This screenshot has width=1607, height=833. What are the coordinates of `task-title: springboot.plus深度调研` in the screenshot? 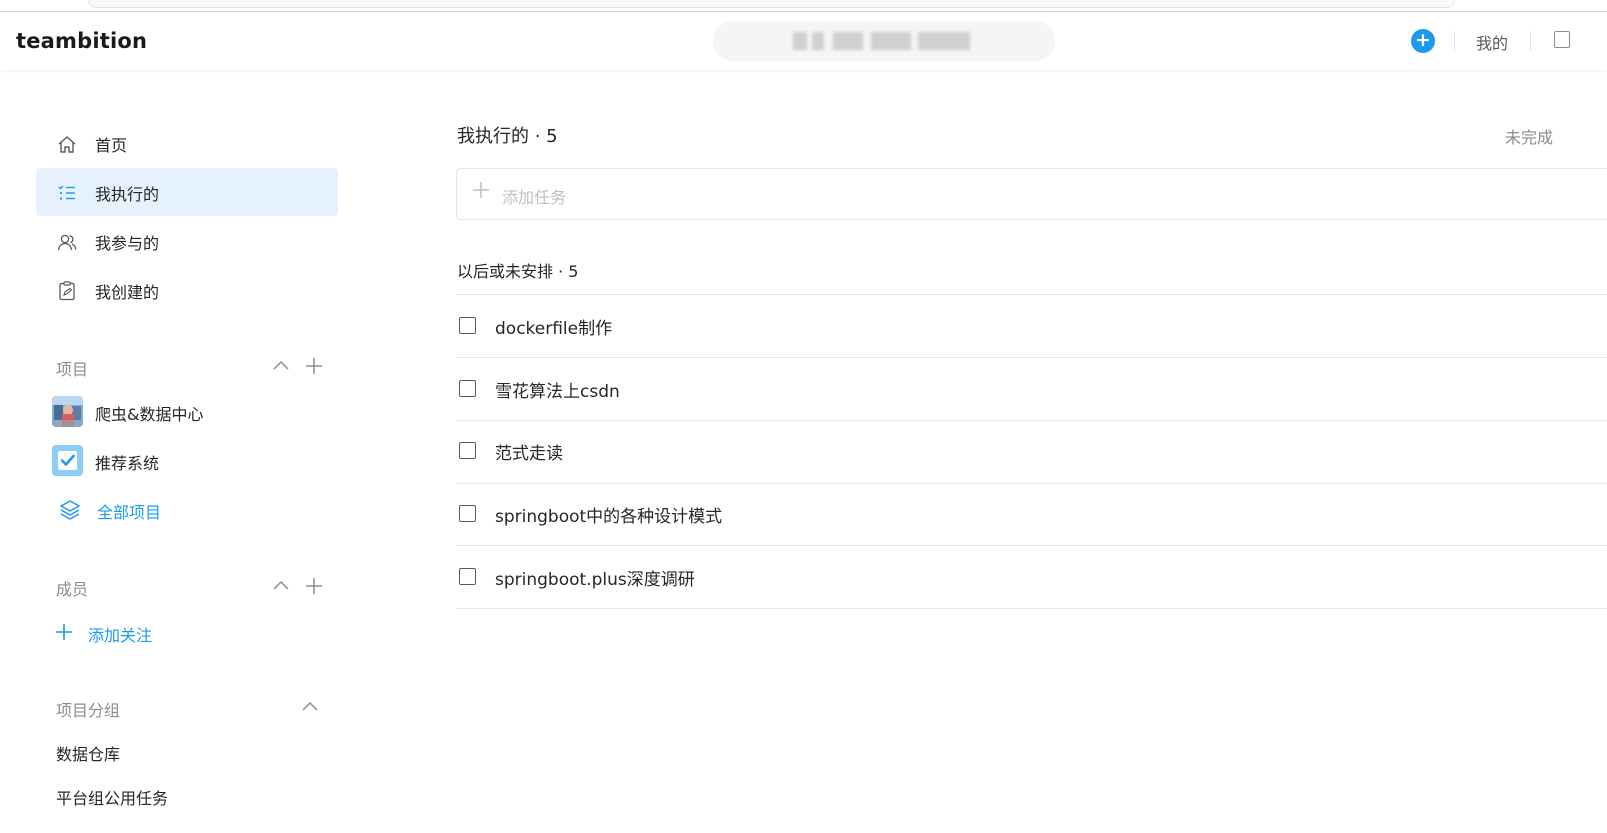 It's located at (595, 577).